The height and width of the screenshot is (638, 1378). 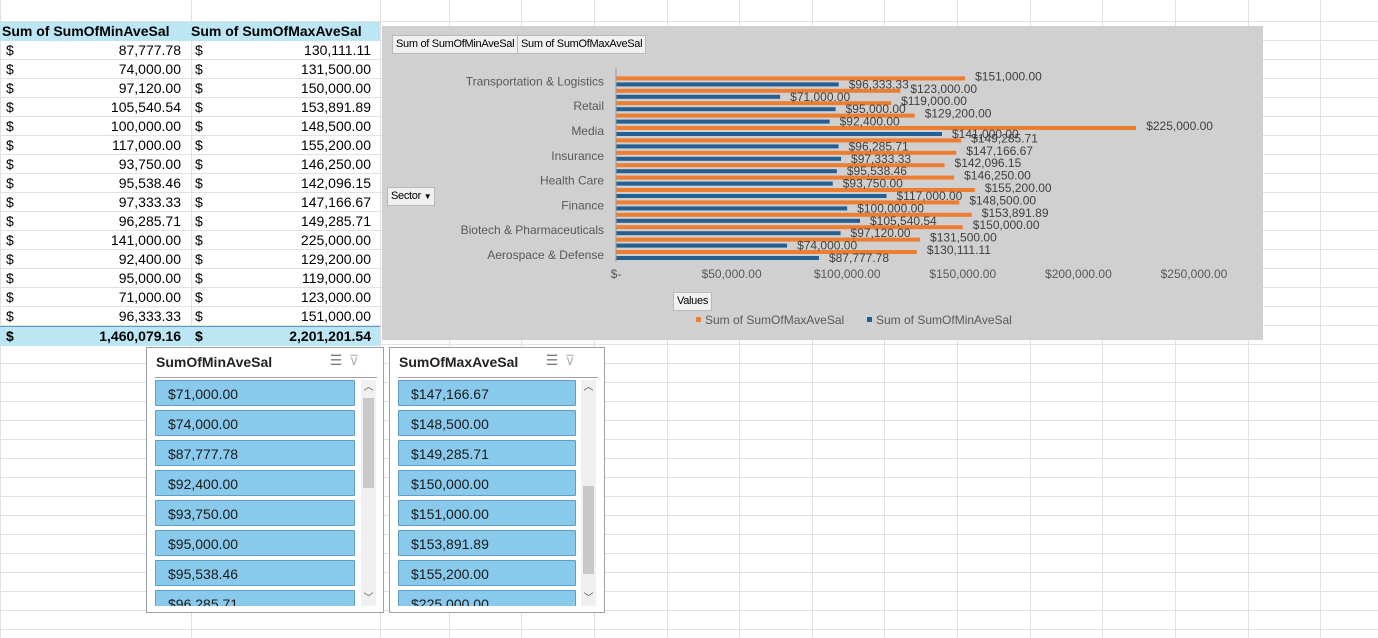 I want to click on pivot-header-max: Sum of SumOfMaxAveSal, so click(x=276, y=31).